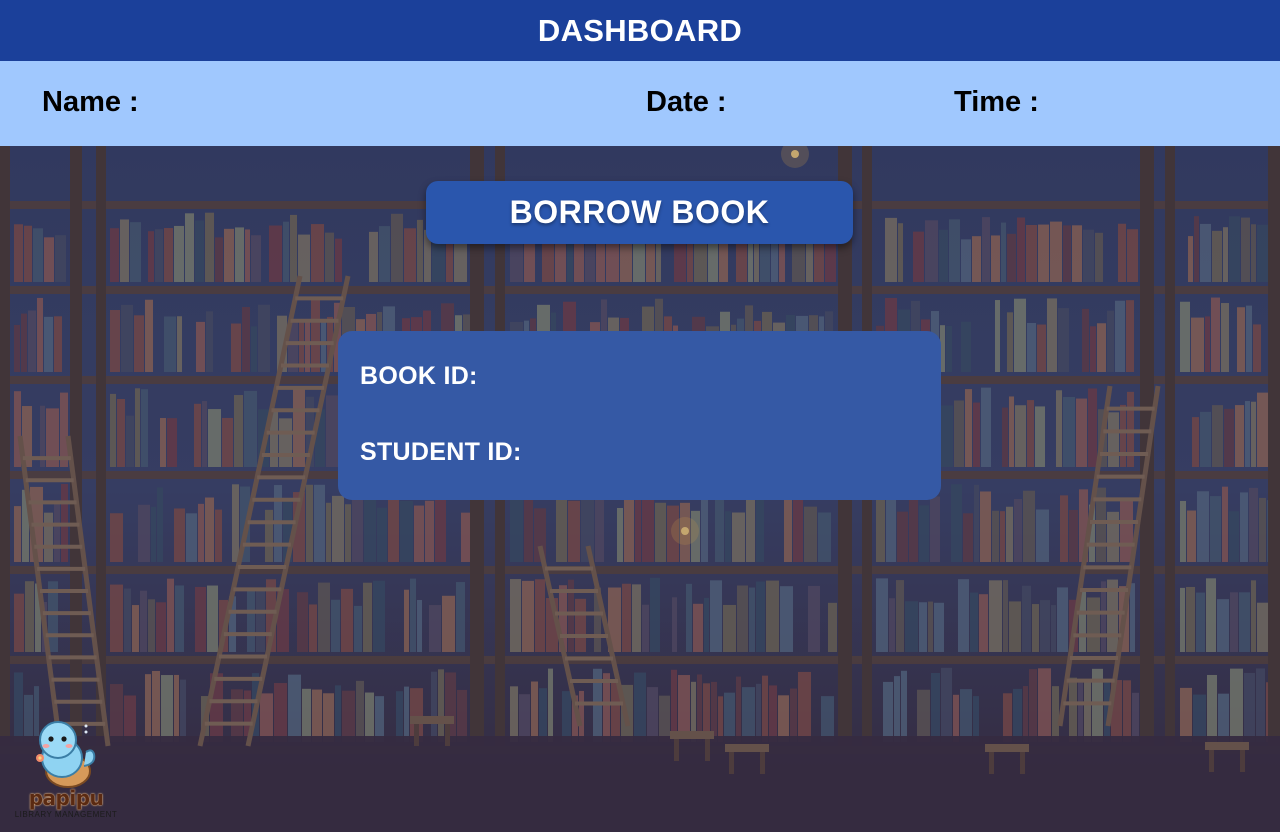 This screenshot has width=1280, height=832. What do you see at coordinates (66, 754) in the screenshot?
I see `mascot-icon` at bounding box center [66, 754].